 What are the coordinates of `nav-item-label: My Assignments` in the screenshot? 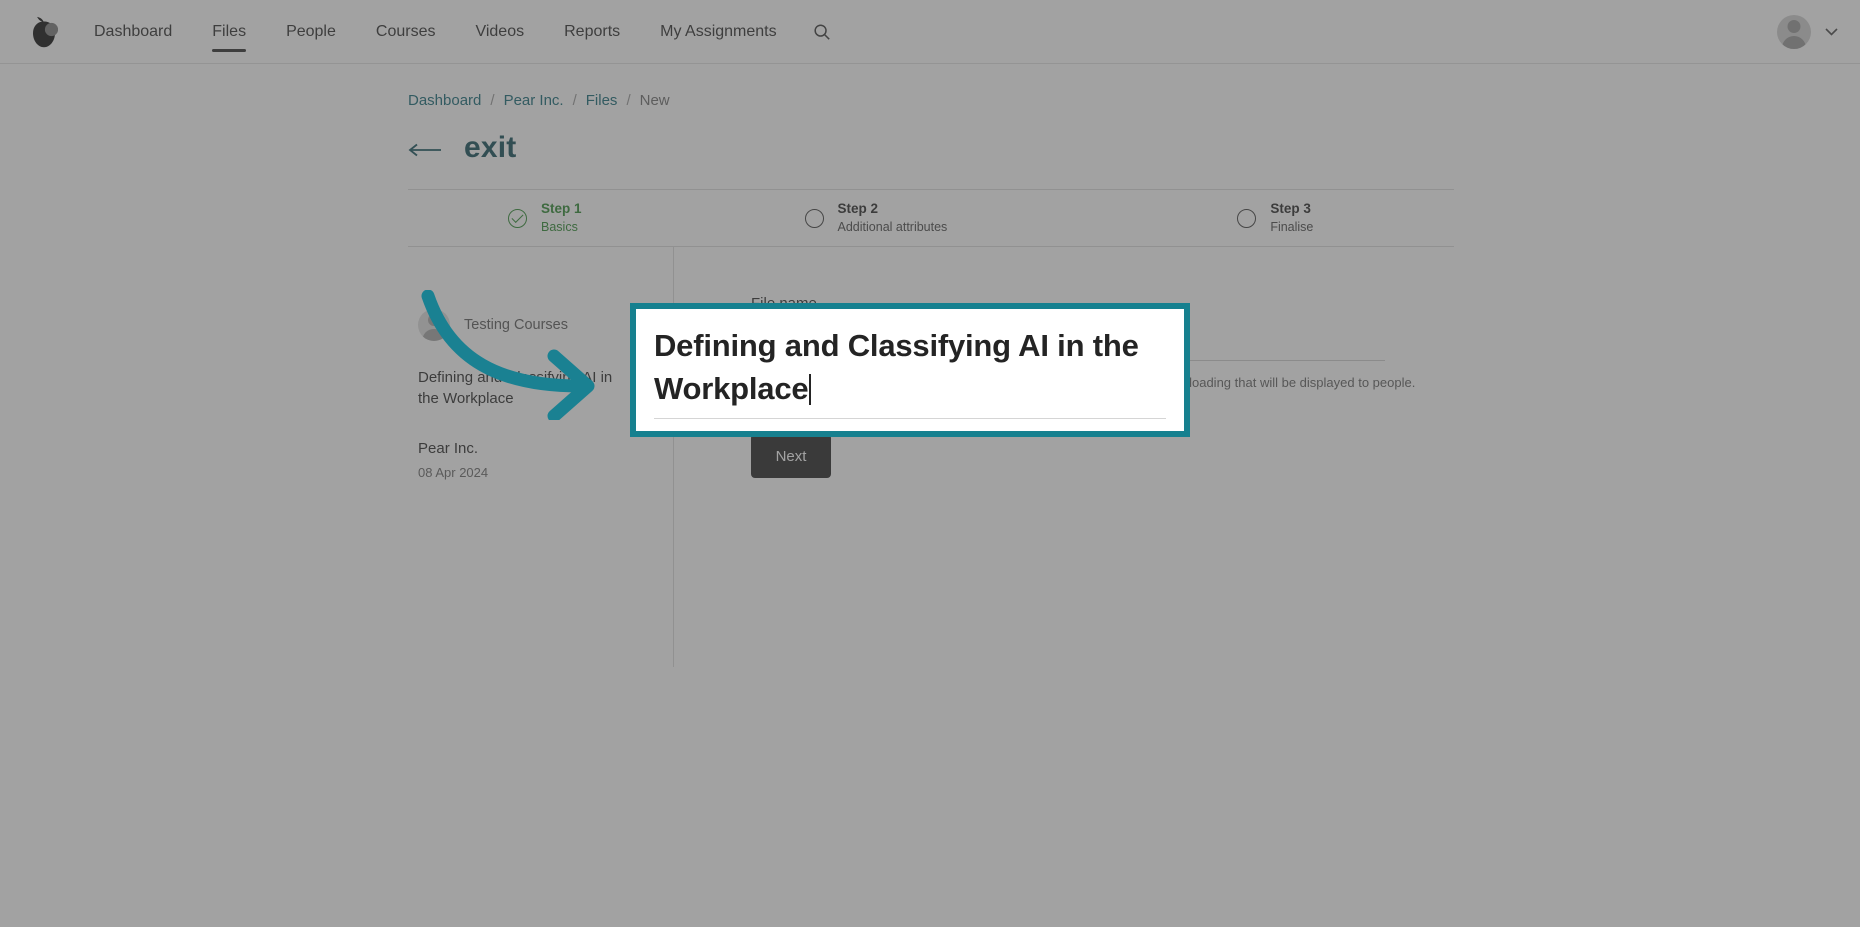 It's located at (718, 31).